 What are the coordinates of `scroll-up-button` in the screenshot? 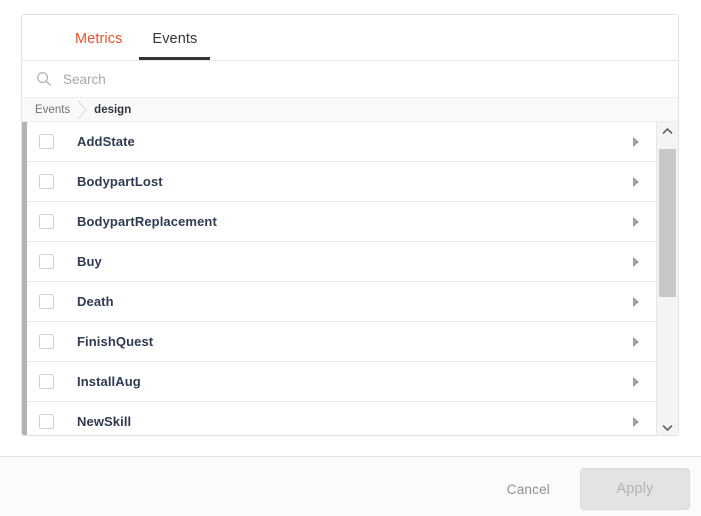 It's located at (667, 130).